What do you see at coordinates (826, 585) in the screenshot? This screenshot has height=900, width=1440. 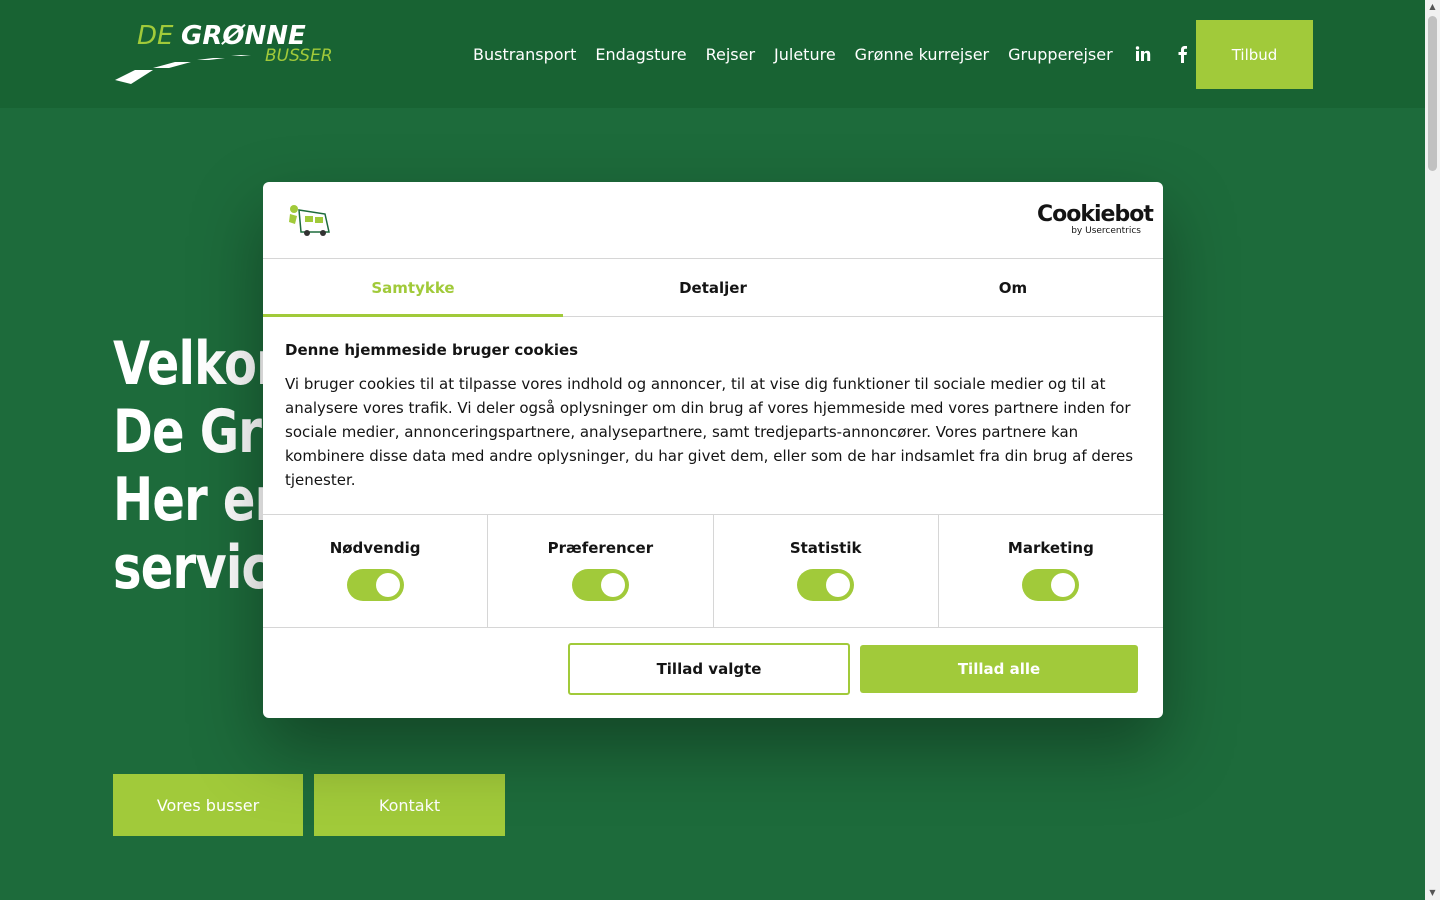 I see `toggle-switch-statistik` at bounding box center [826, 585].